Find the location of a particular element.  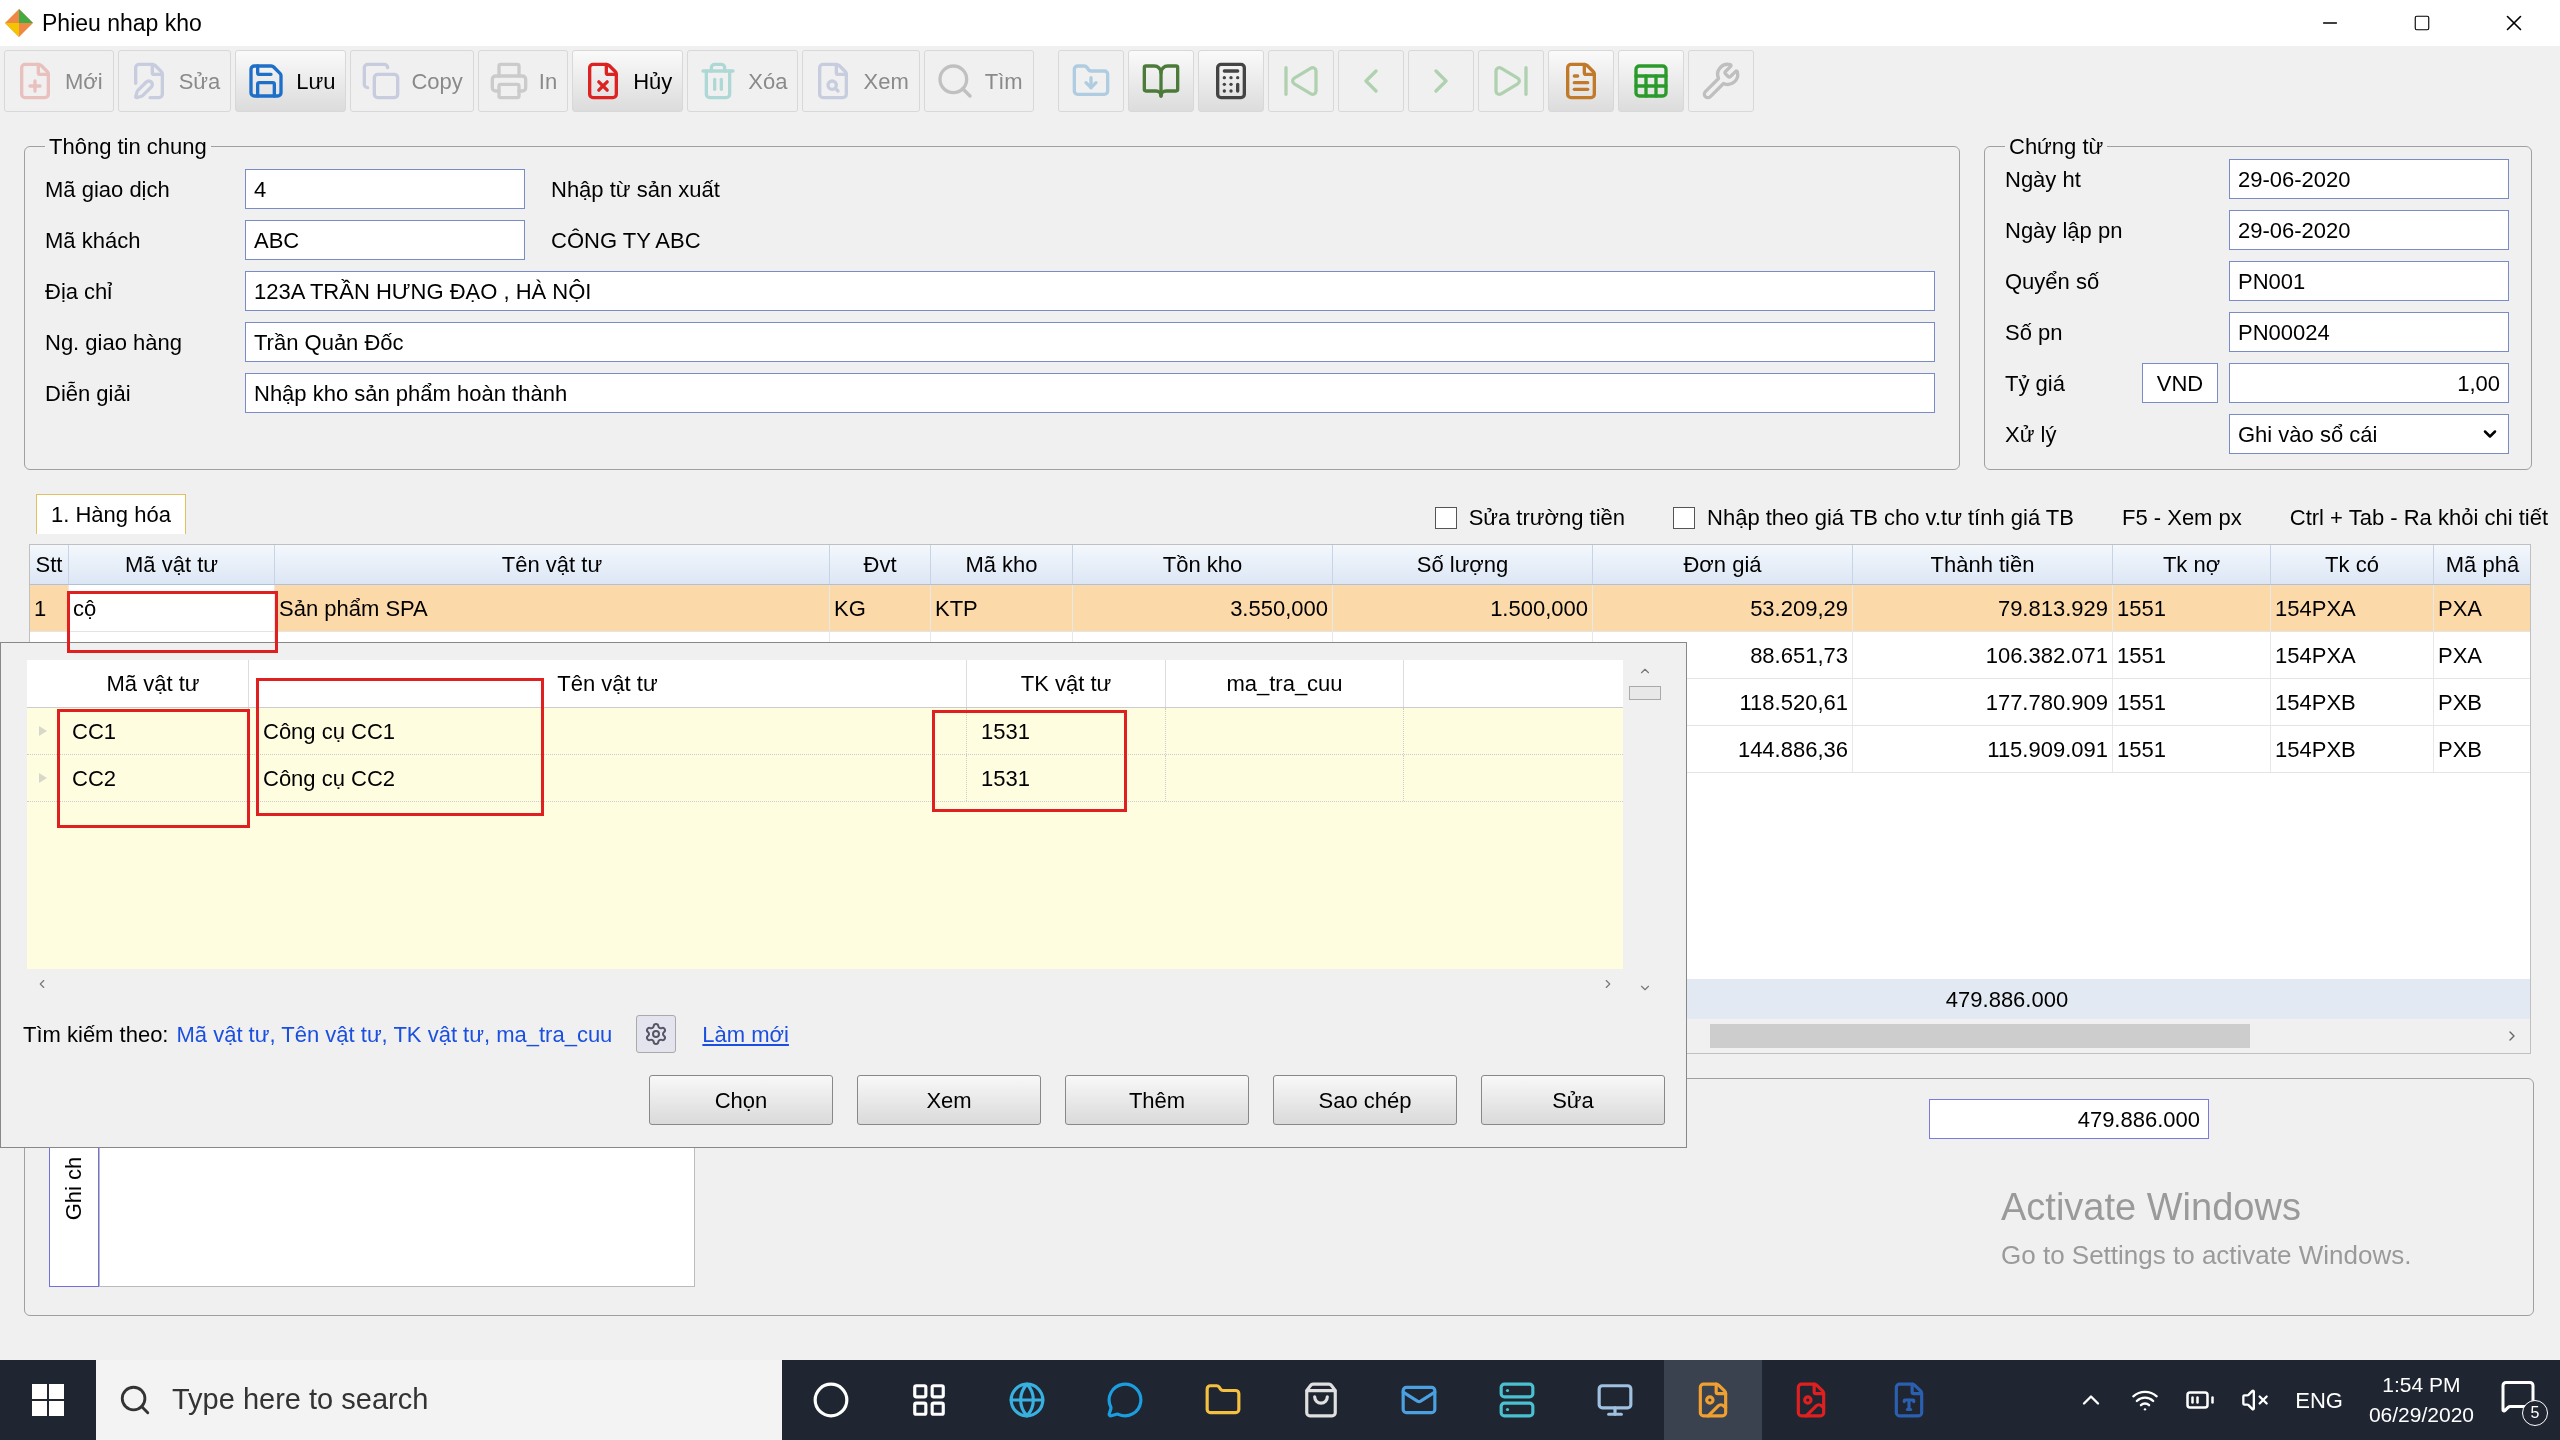

refresh-link: Làm mới is located at coordinates (745, 1034).